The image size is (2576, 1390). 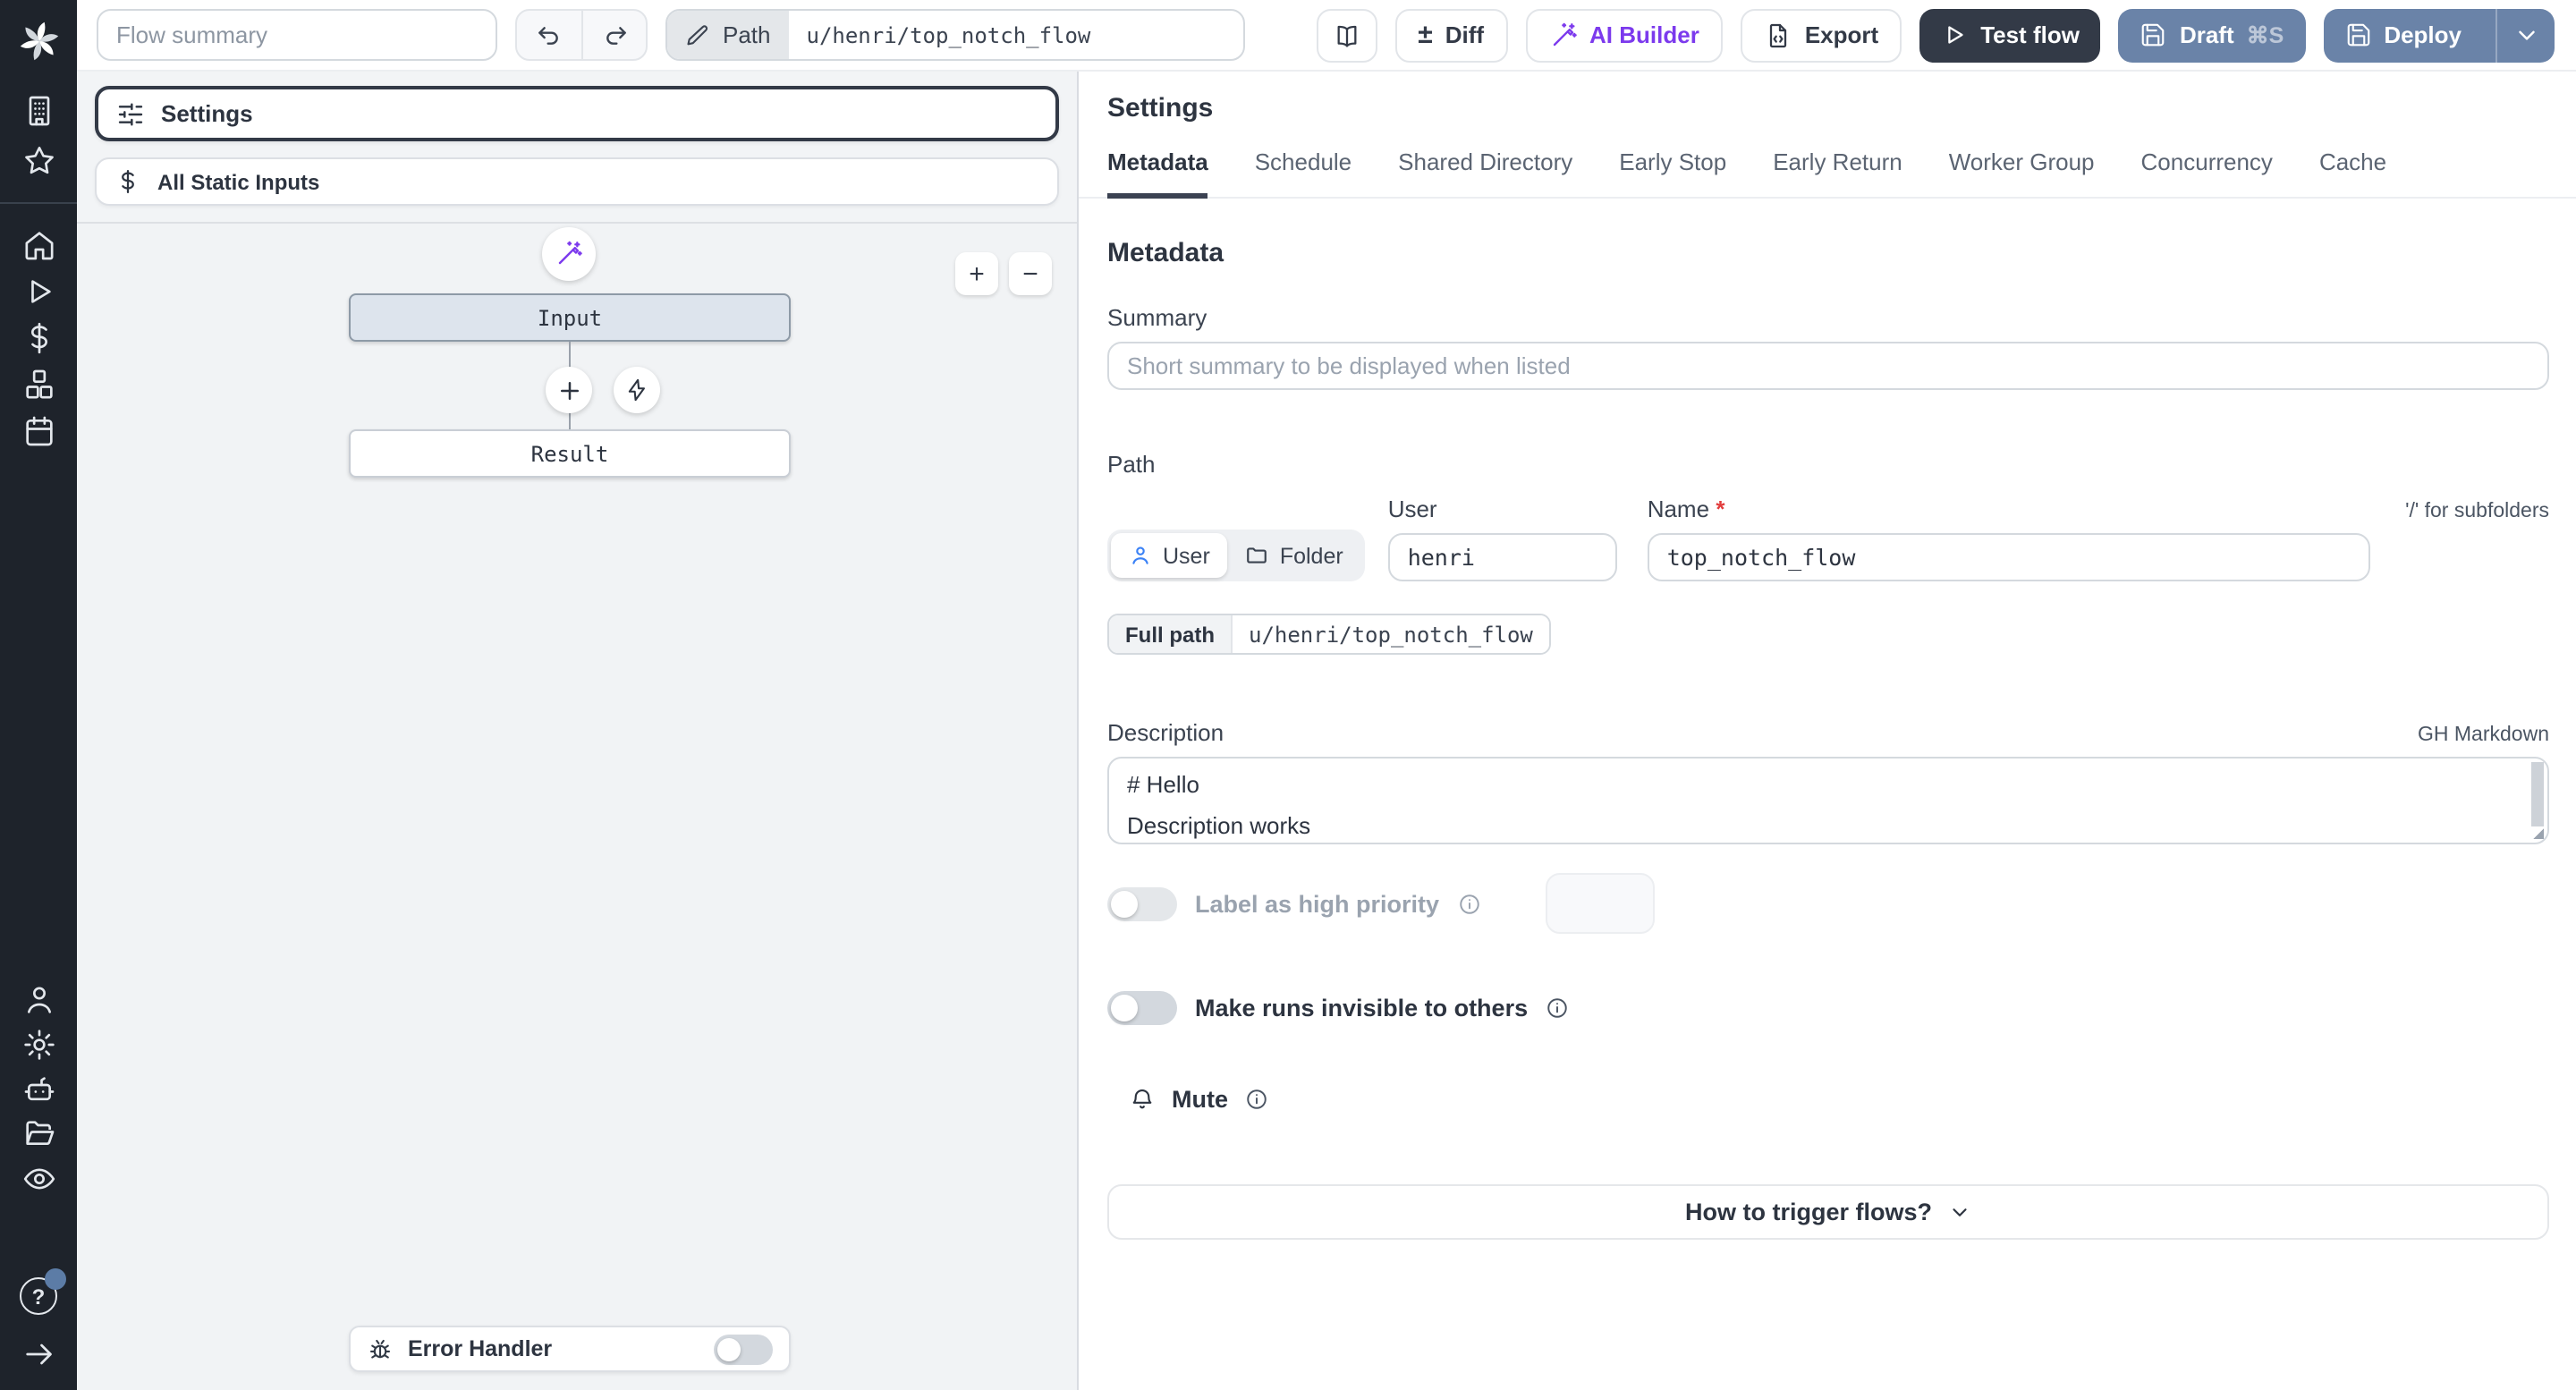 I want to click on all-static-inputs-card: All Static Inputs, so click(x=577, y=181).